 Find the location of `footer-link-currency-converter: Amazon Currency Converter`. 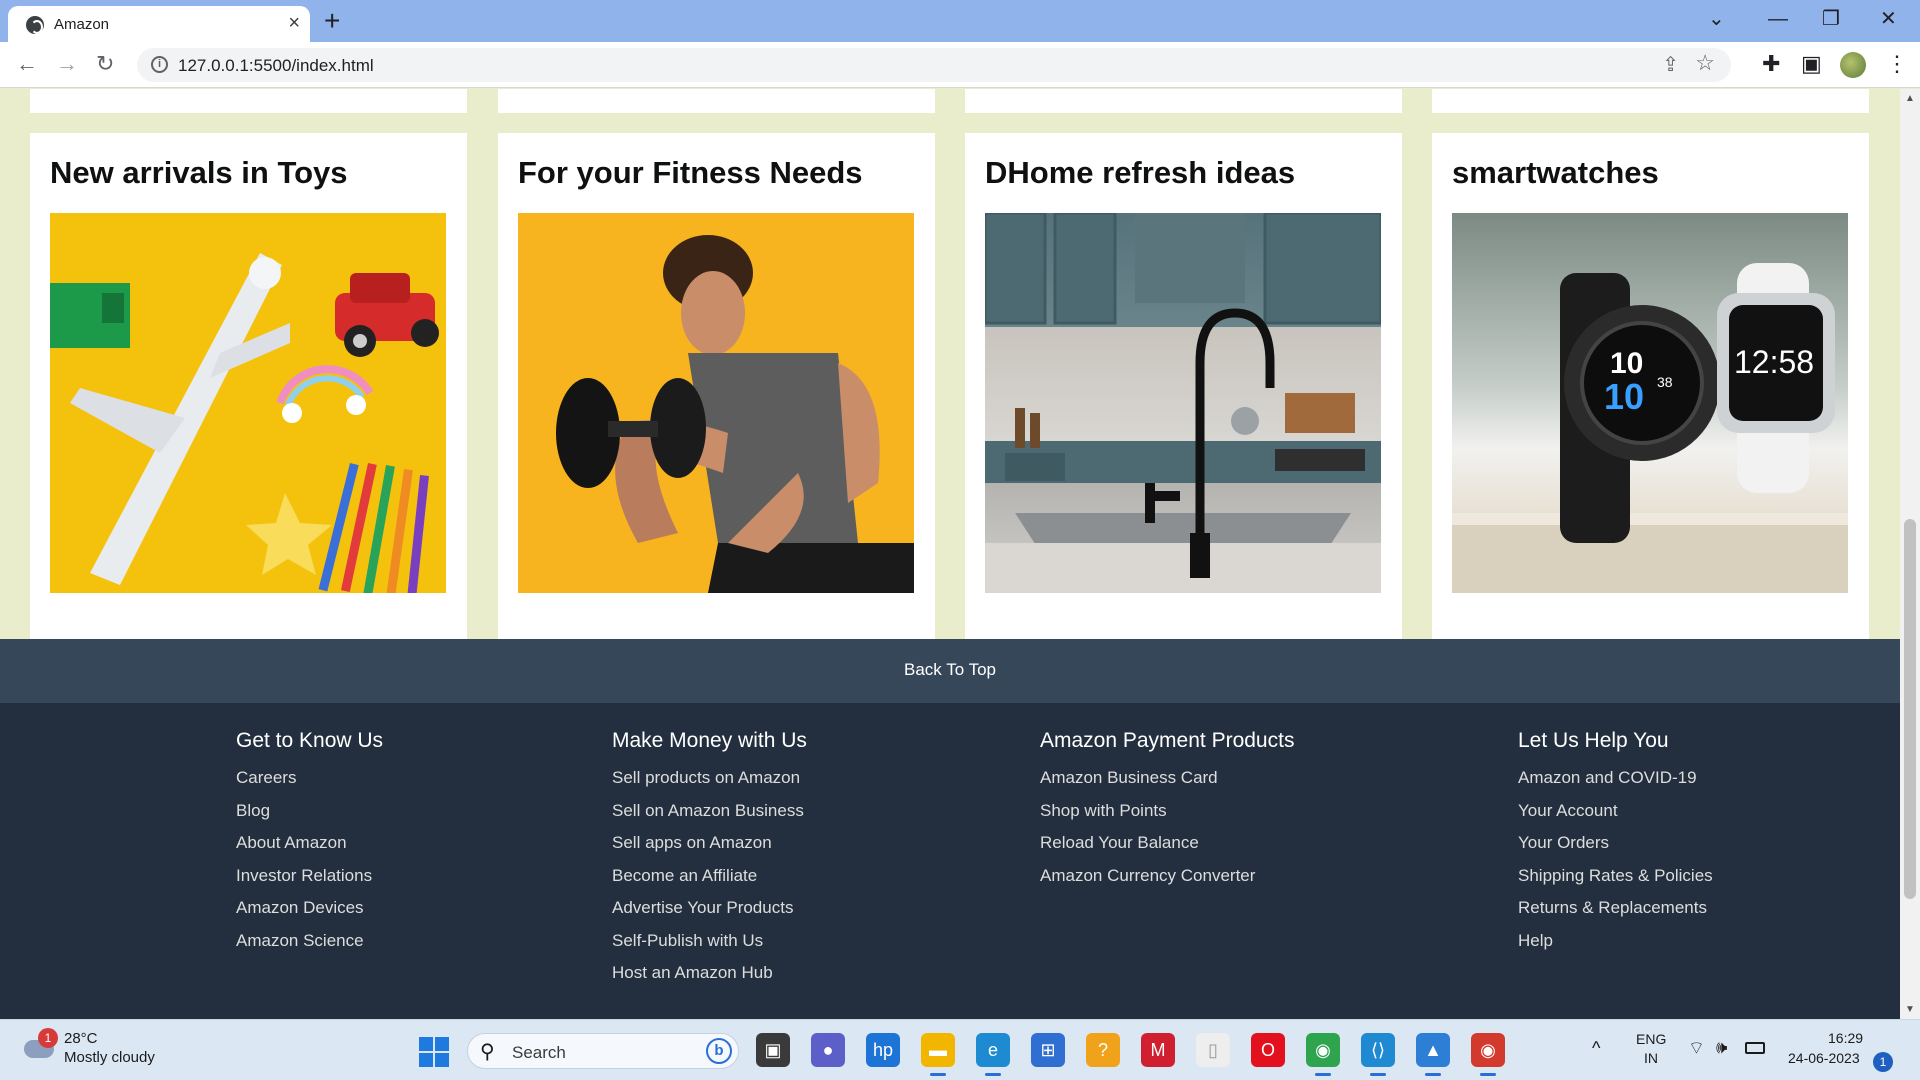

footer-link-currency-converter: Amazon Currency Converter is located at coordinates (1167, 876).